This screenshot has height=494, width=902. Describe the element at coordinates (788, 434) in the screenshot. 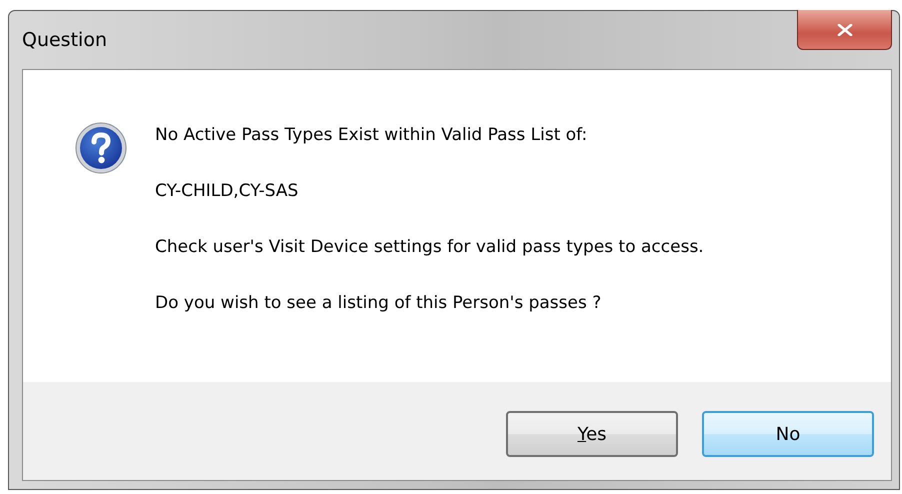

I see `dialog-button: No` at that location.